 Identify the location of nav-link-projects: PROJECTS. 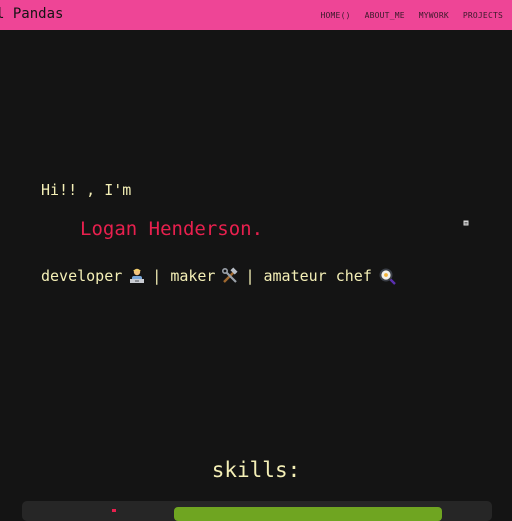
(483, 15).